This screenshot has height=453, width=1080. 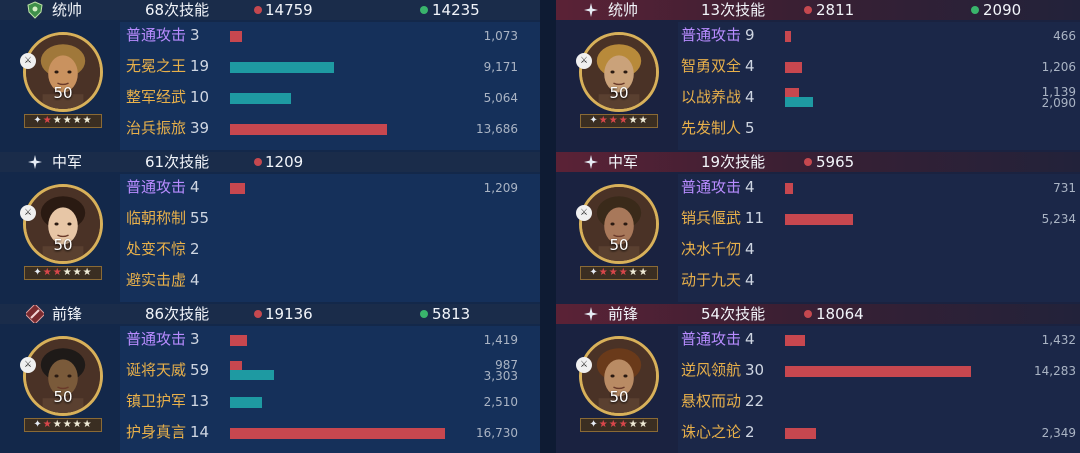 I want to click on skill-row: 动于九天 4, so click(x=818, y=280).